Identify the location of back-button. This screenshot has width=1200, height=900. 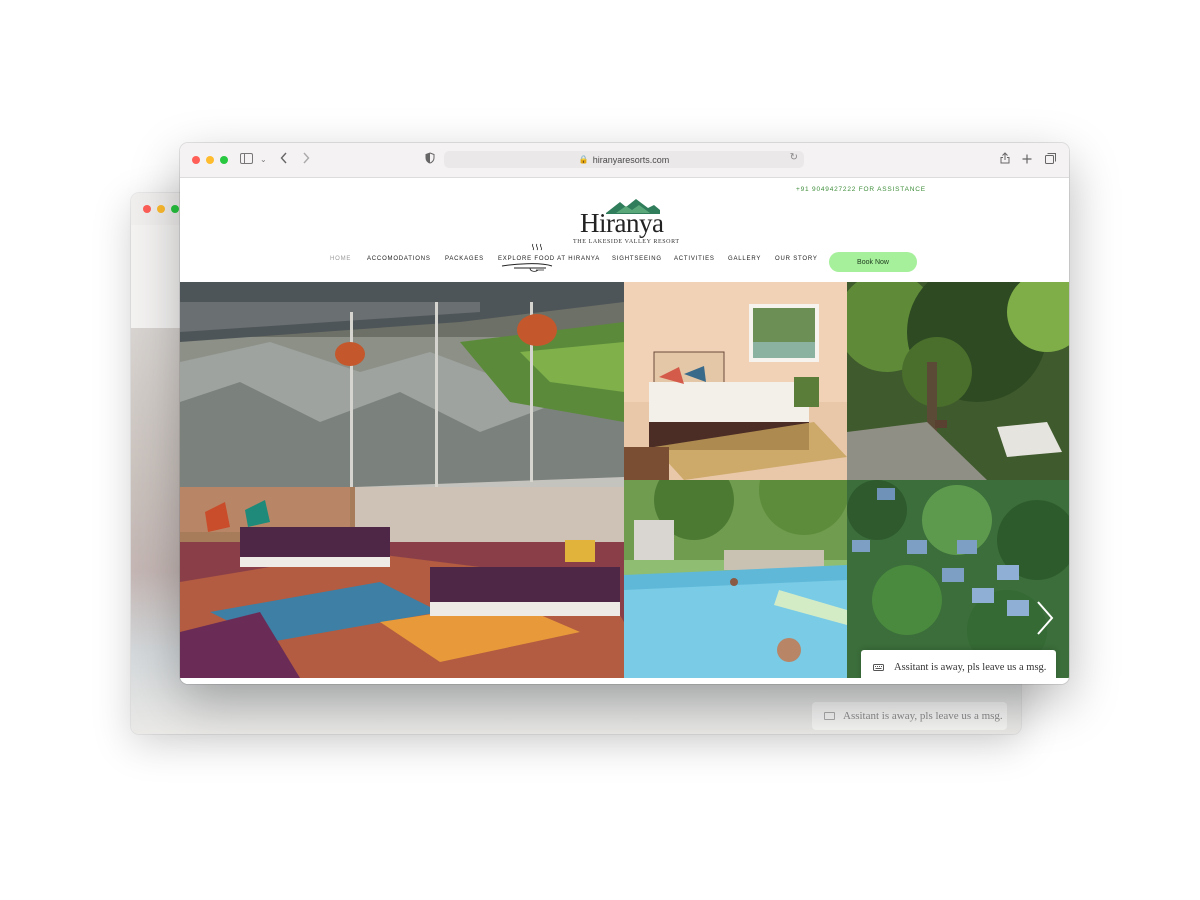
(284, 160).